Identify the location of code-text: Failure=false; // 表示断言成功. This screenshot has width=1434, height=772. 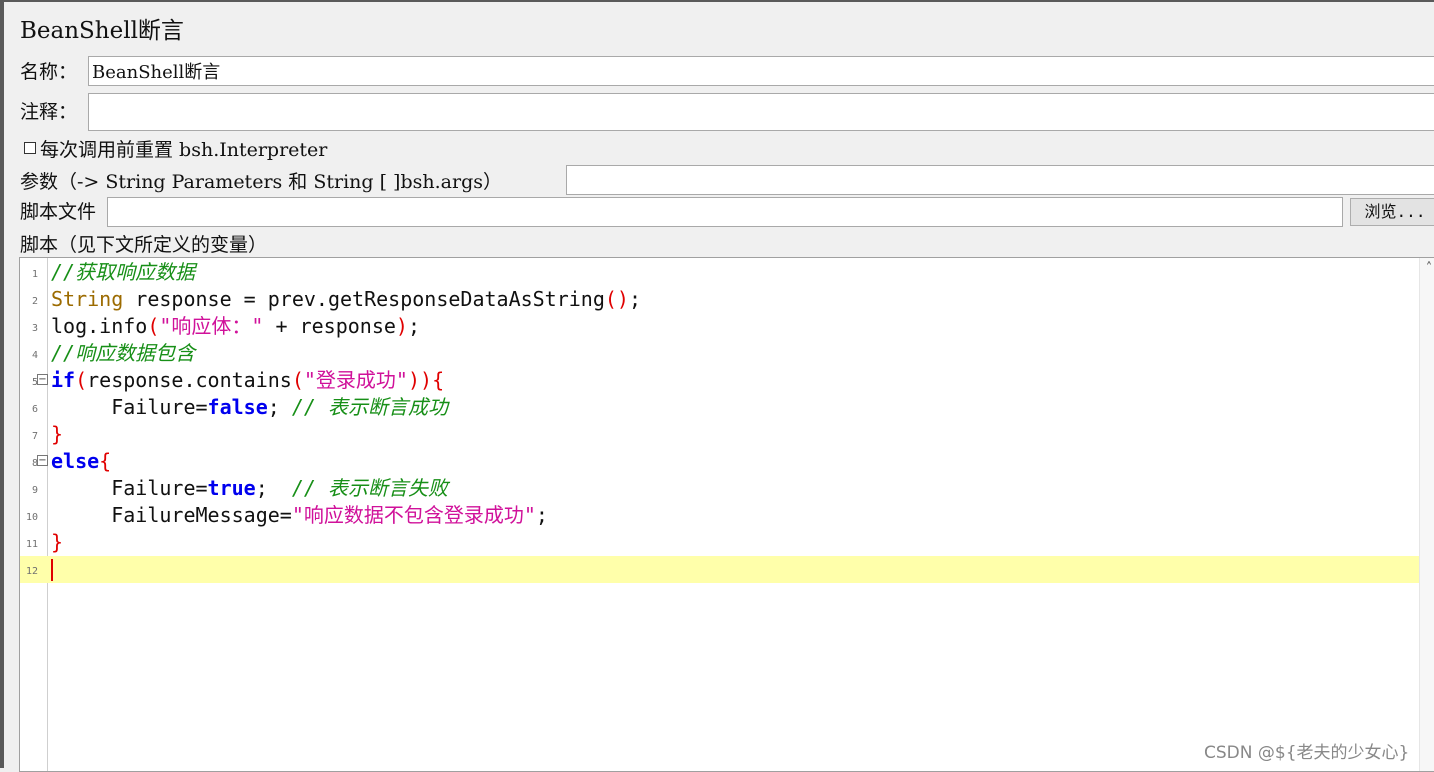
(249, 407).